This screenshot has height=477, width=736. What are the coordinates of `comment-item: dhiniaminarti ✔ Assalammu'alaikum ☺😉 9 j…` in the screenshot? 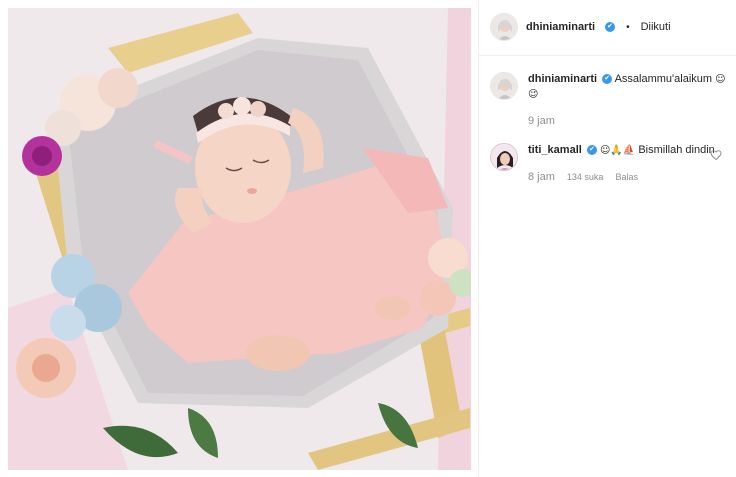 It's located at (610, 100).